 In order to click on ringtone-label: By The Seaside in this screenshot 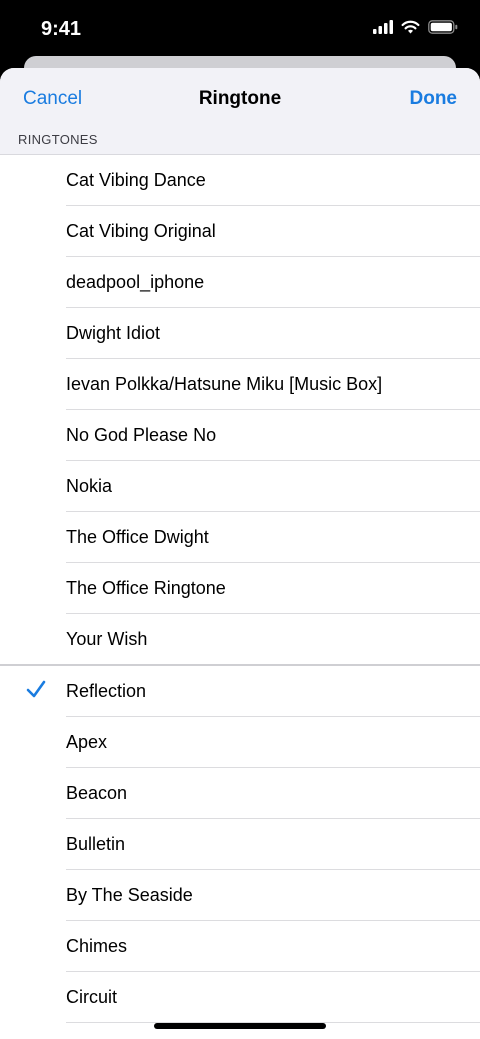, I will do `click(129, 895)`.